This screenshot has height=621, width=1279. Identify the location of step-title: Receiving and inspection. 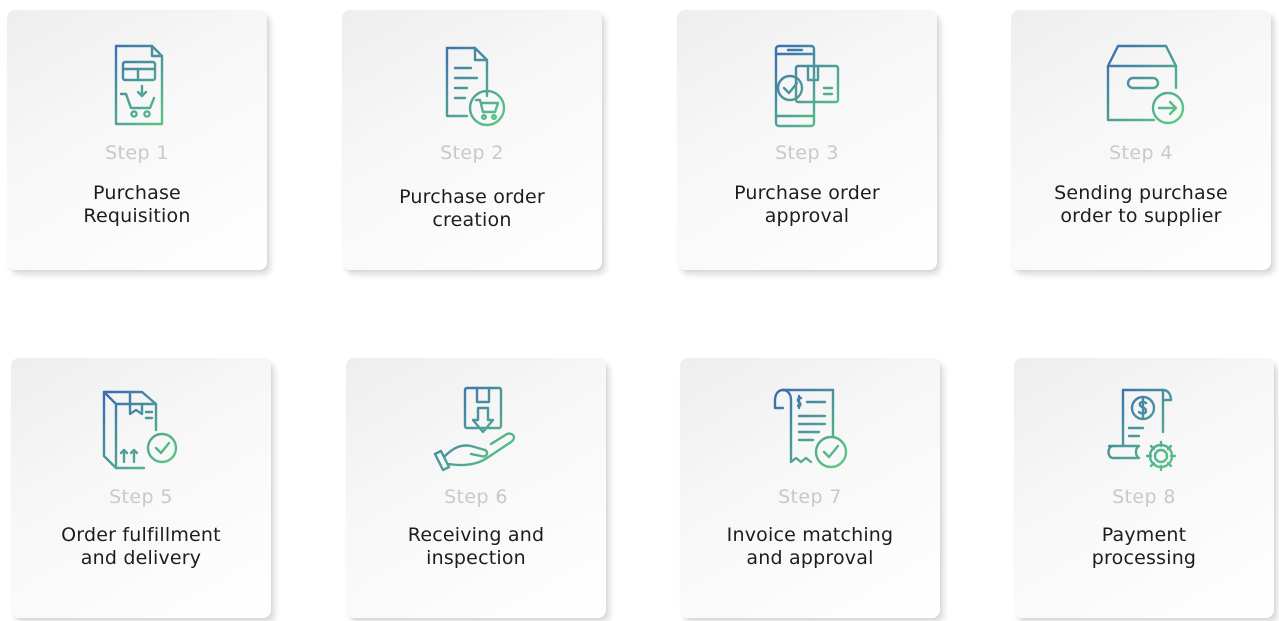
(476, 547).